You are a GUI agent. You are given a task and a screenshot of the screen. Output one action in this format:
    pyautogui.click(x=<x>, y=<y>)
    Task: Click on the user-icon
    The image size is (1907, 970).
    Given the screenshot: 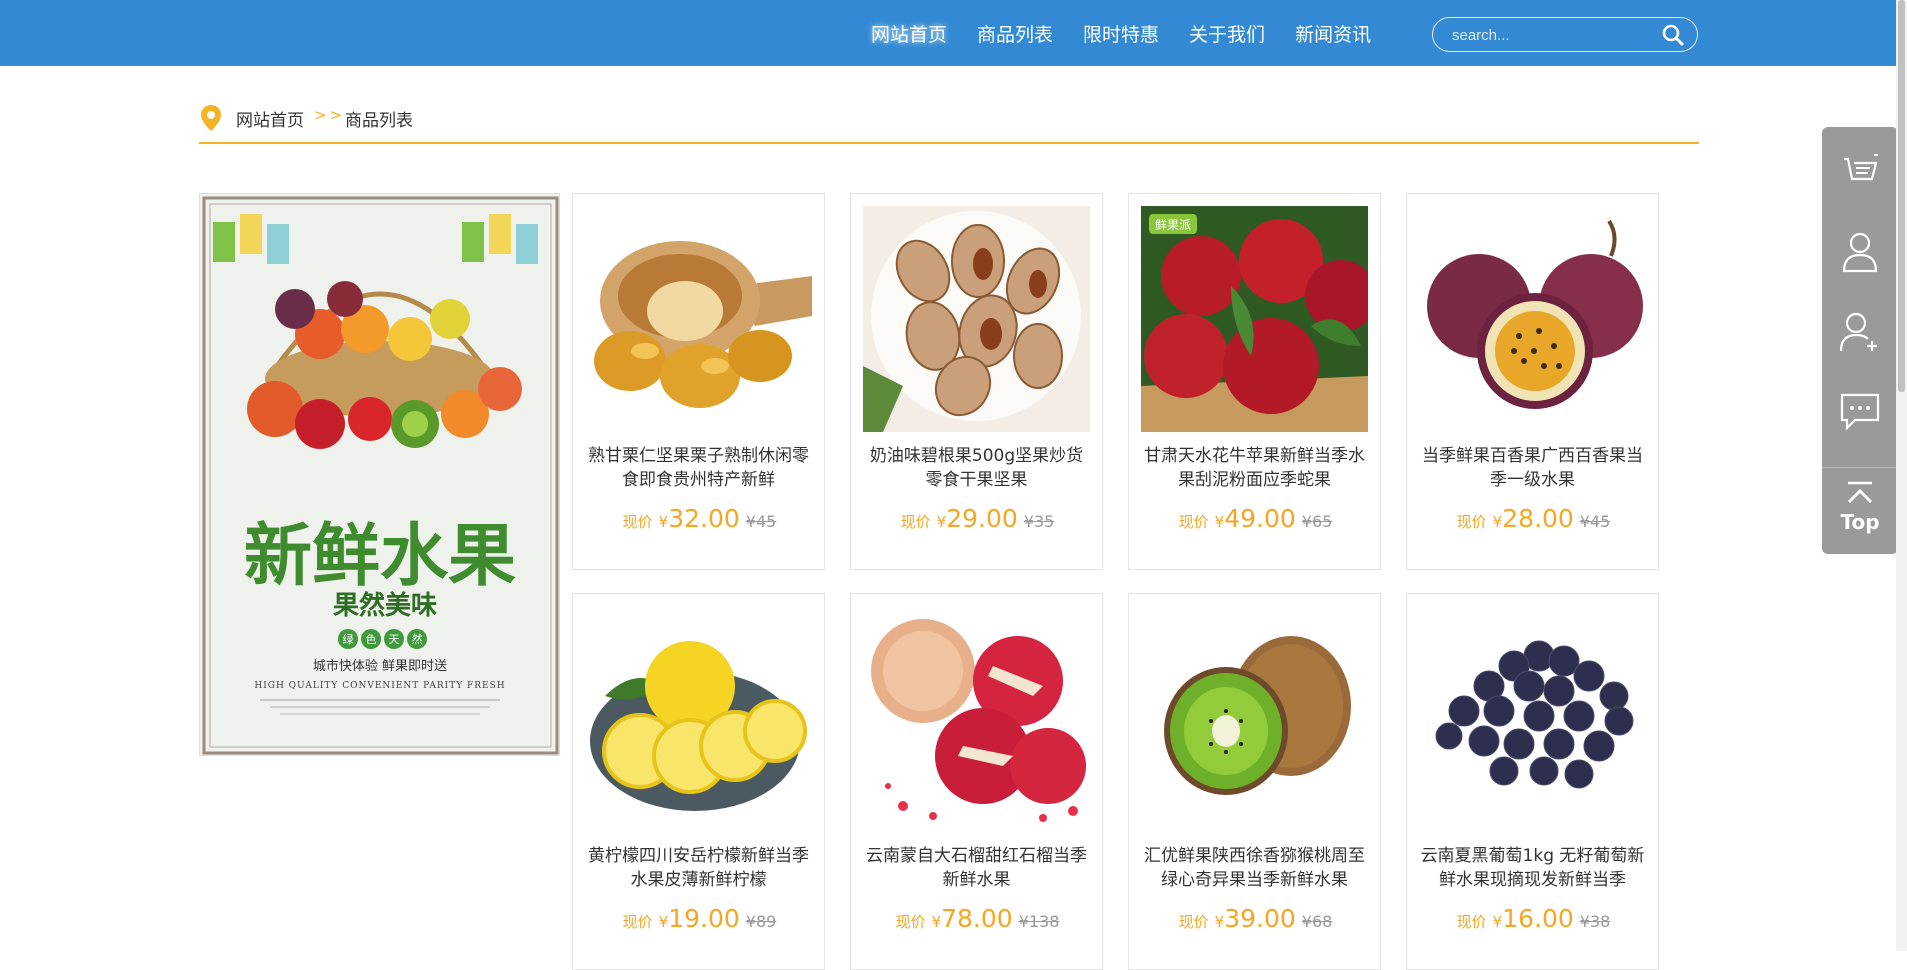 What is the action you would take?
    pyautogui.click(x=1860, y=251)
    